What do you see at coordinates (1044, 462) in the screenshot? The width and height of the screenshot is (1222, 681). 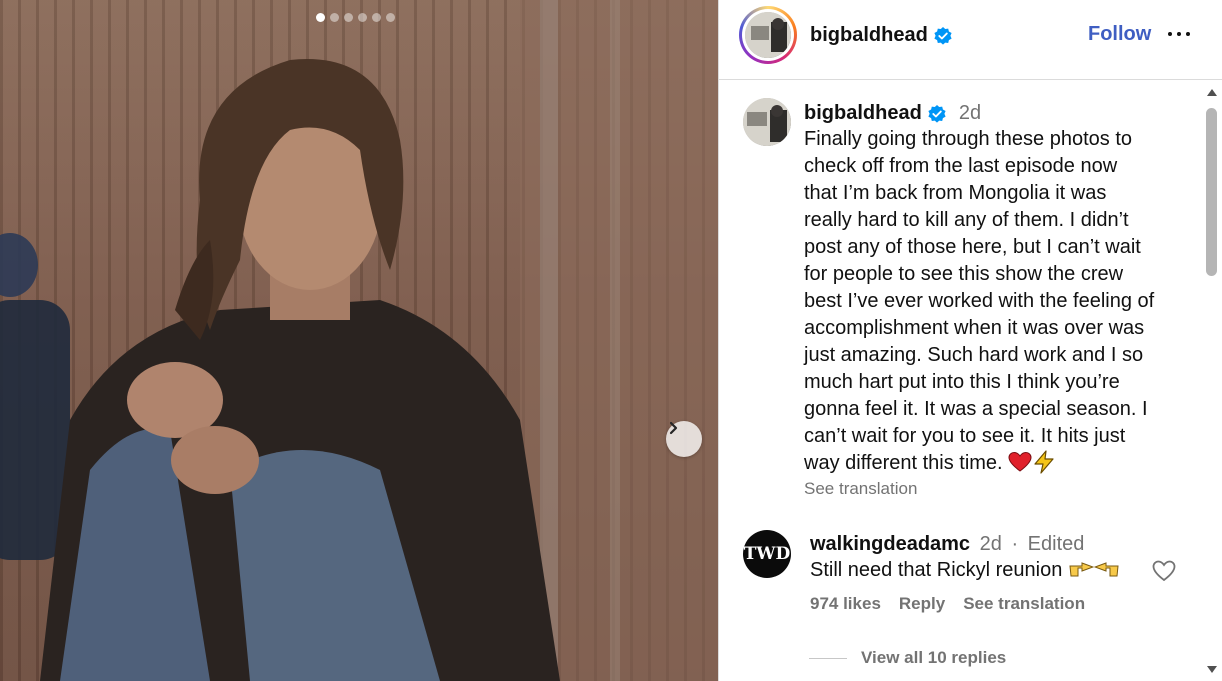 I see `lightning-bolt-icon` at bounding box center [1044, 462].